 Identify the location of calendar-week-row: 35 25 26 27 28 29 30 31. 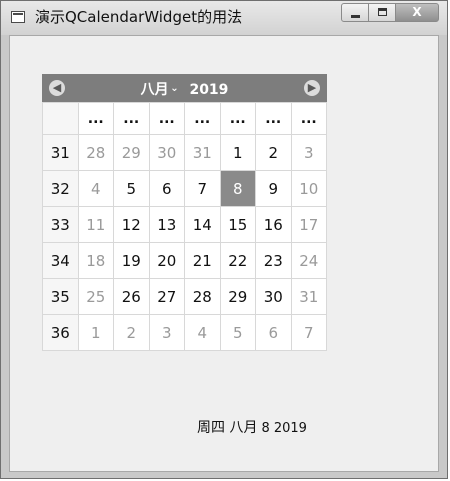
(184, 296).